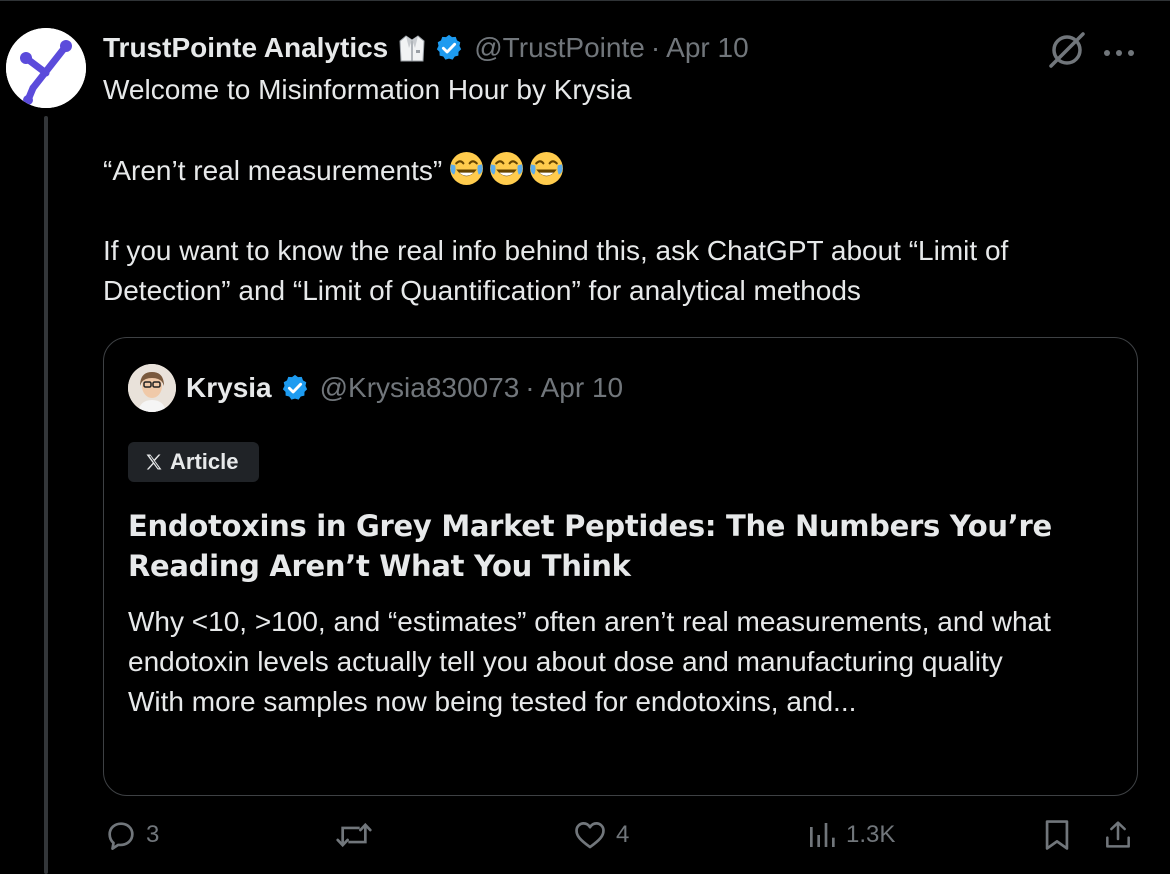 This screenshot has height=874, width=1170. I want to click on repost-button, so click(358, 835).